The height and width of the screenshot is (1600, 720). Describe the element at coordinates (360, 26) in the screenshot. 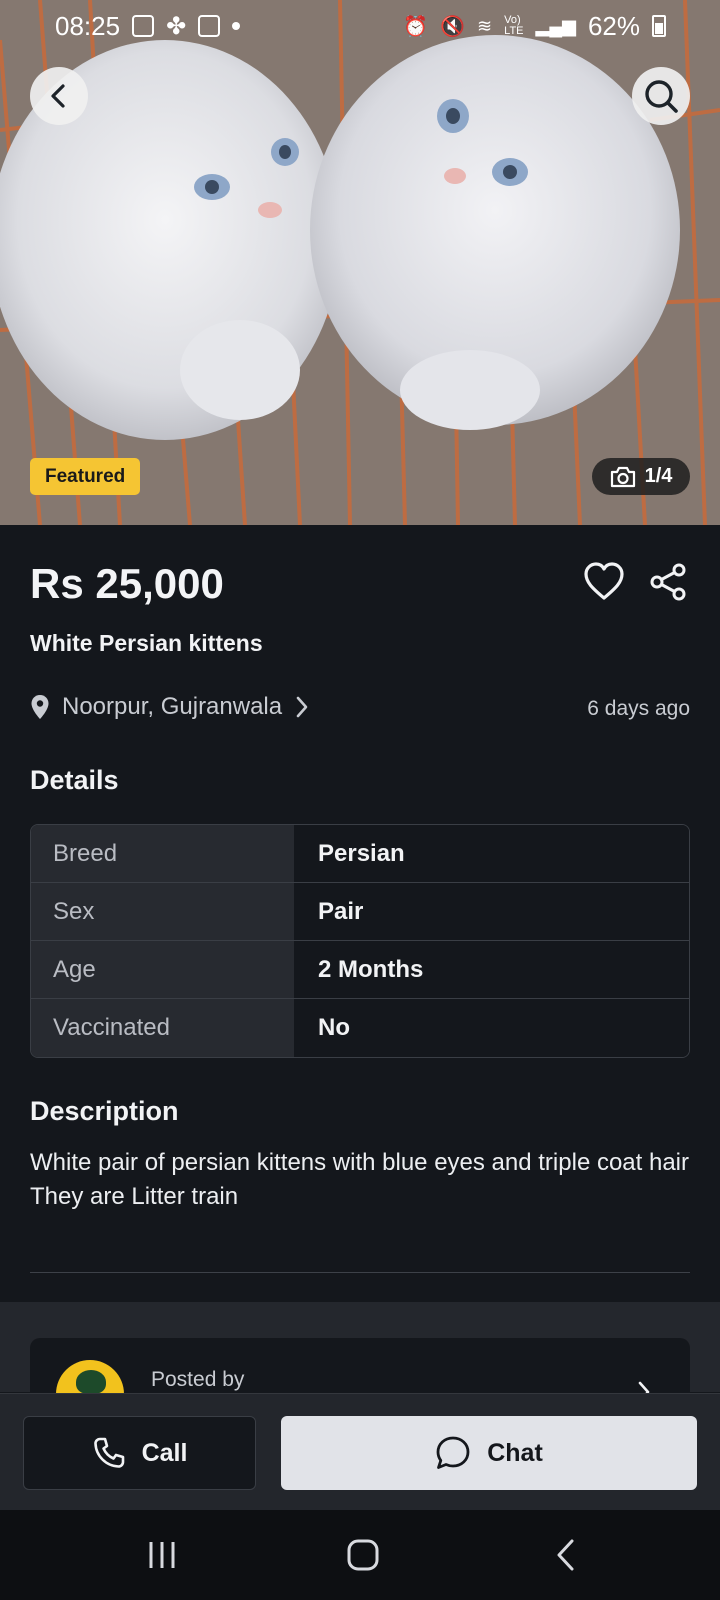

I see `status-bar: 08:25 ✤ ⏰ 🔇 ≋ Vo) LTE ▂▄▆ 62%` at that location.